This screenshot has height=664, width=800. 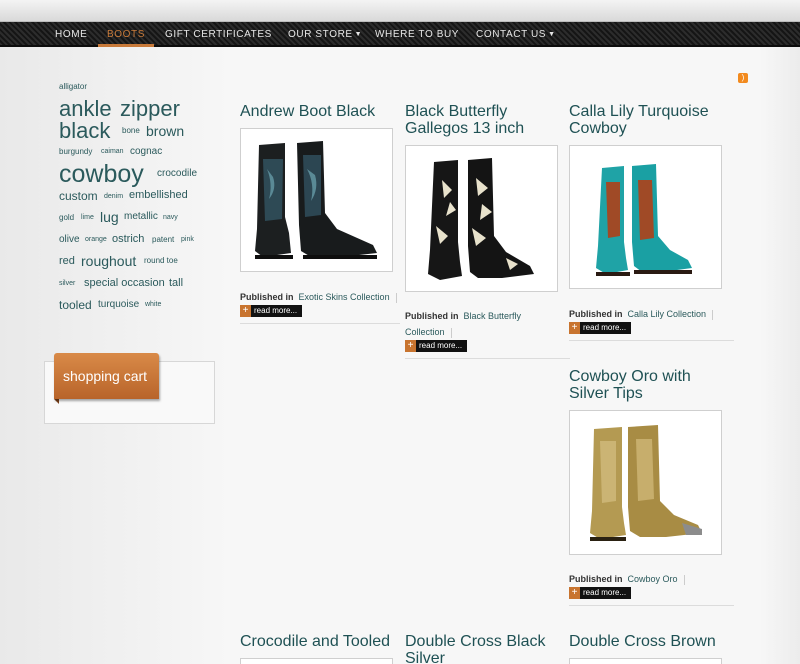 What do you see at coordinates (165, 131) in the screenshot?
I see `tag-link: brown` at bounding box center [165, 131].